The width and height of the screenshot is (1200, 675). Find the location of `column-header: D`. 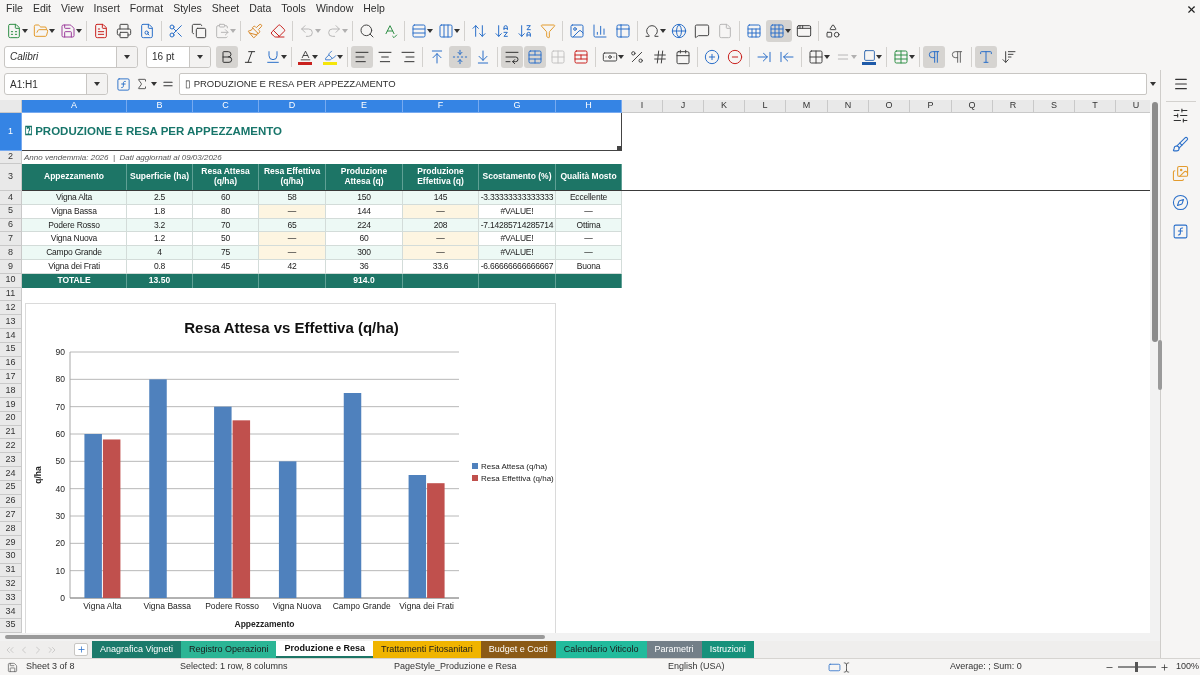

column-header: D is located at coordinates (292, 106).